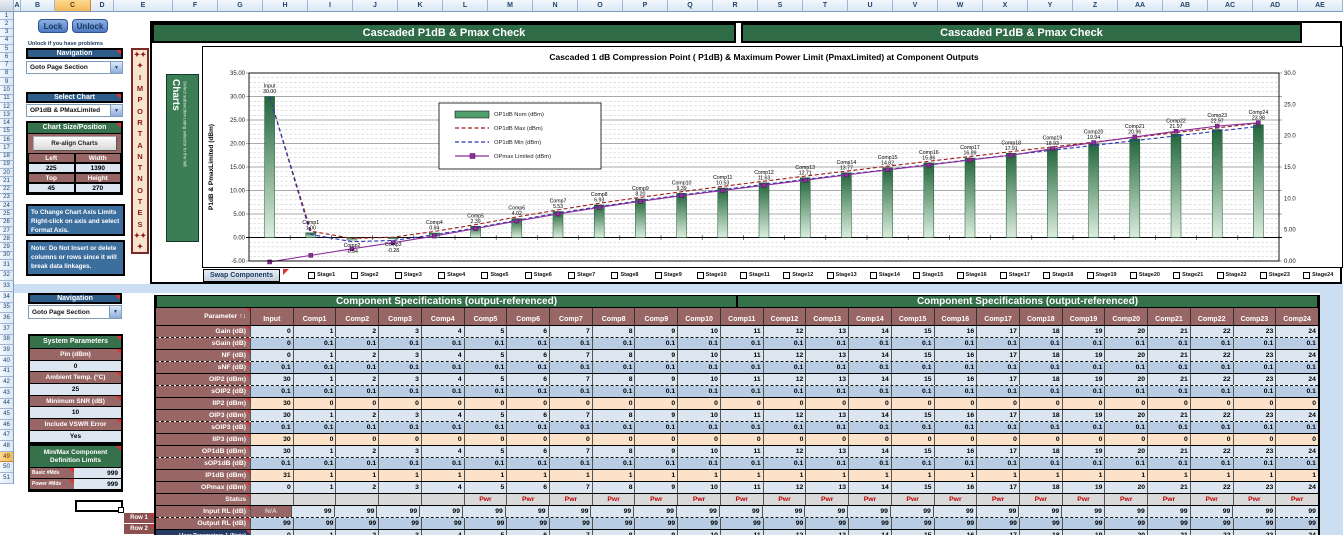  I want to click on spec-cell: 18, so click(1040, 415).